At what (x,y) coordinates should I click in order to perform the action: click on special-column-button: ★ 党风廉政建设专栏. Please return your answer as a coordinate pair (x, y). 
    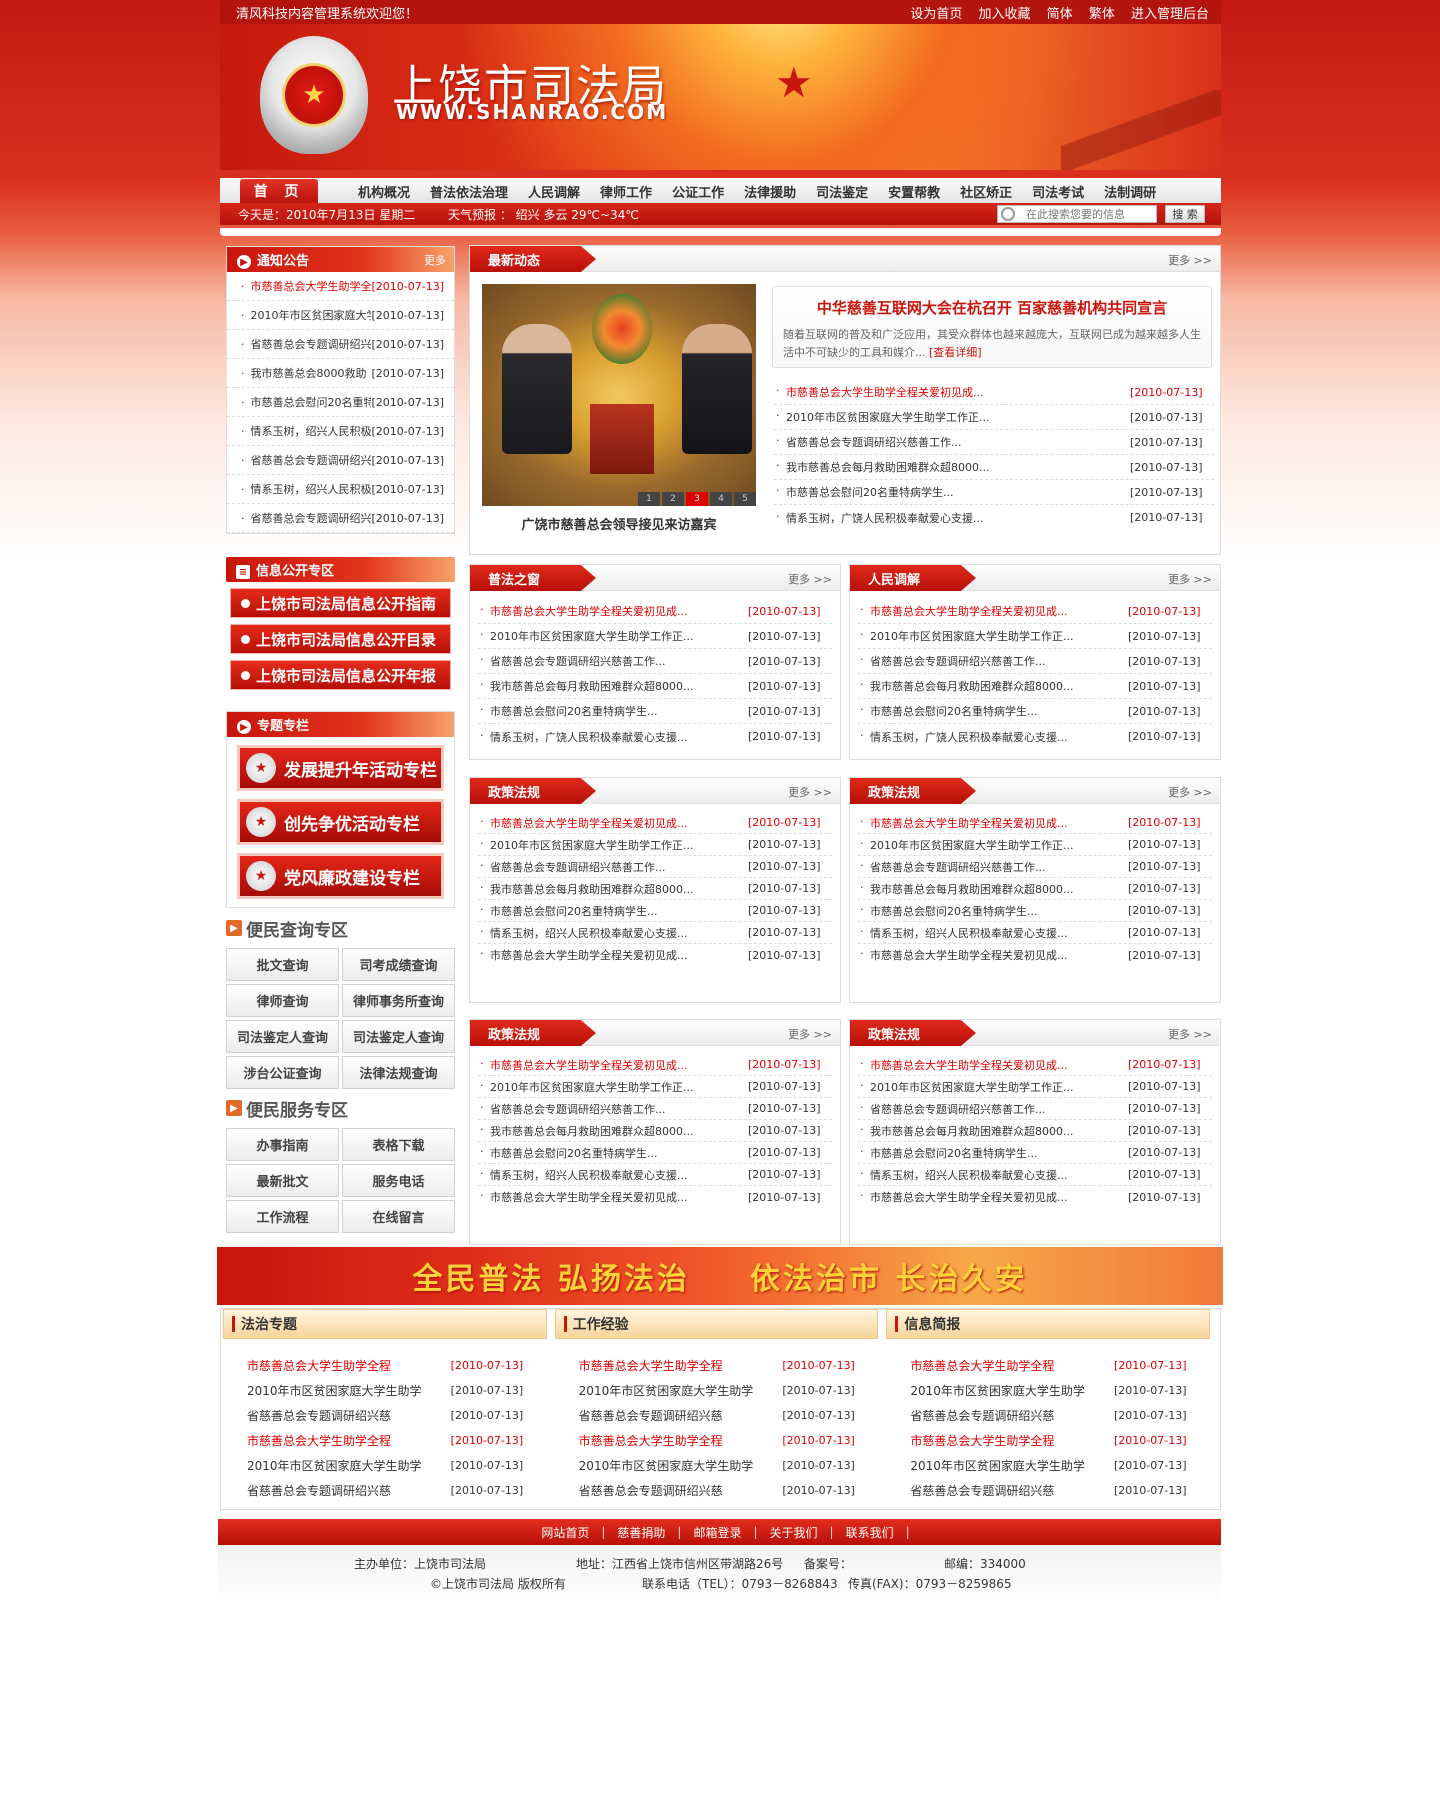
    Looking at the image, I should click on (340, 876).